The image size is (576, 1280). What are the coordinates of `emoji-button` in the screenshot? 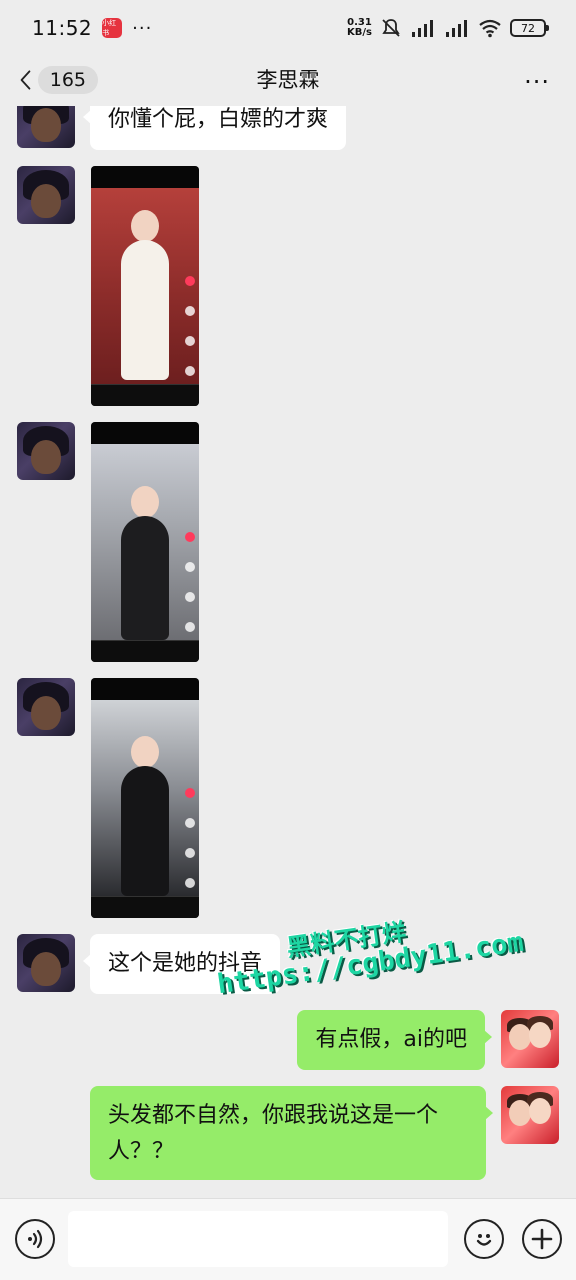 It's located at (484, 1239).